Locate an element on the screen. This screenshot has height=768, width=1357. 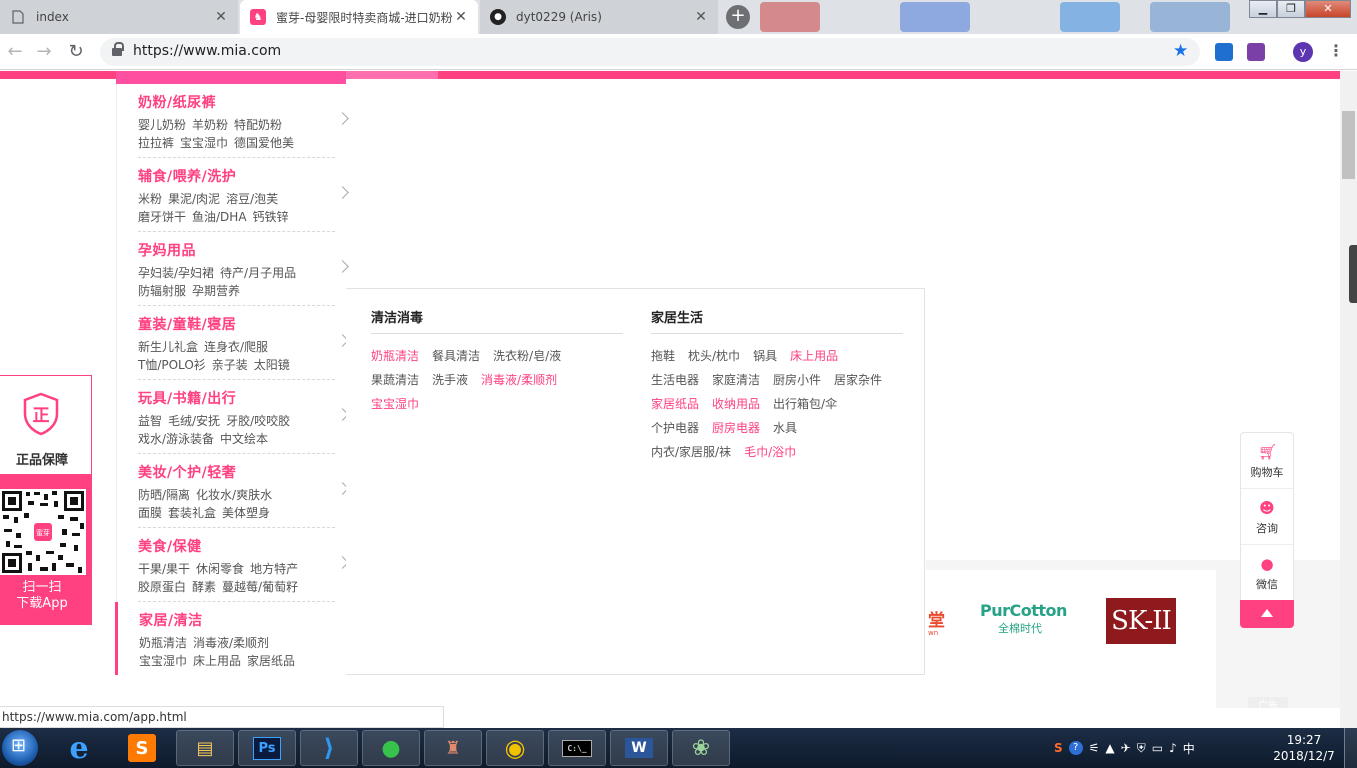
category-item: 辅食/喂养/洗护 米粉 果泥/肉泥 溶豆/泡芙 磨牙饼干 鱼油/DHA 钙铁锌 is located at coordinates (233, 195).